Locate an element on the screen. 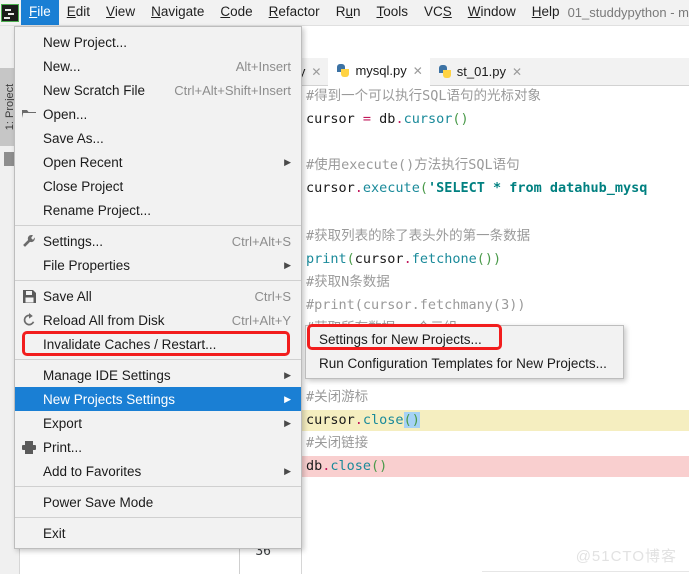  wrench-icon is located at coordinates (29, 241).